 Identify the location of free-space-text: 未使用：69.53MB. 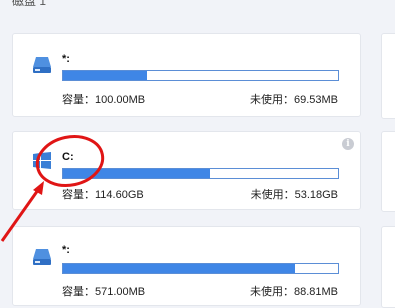
(293, 100).